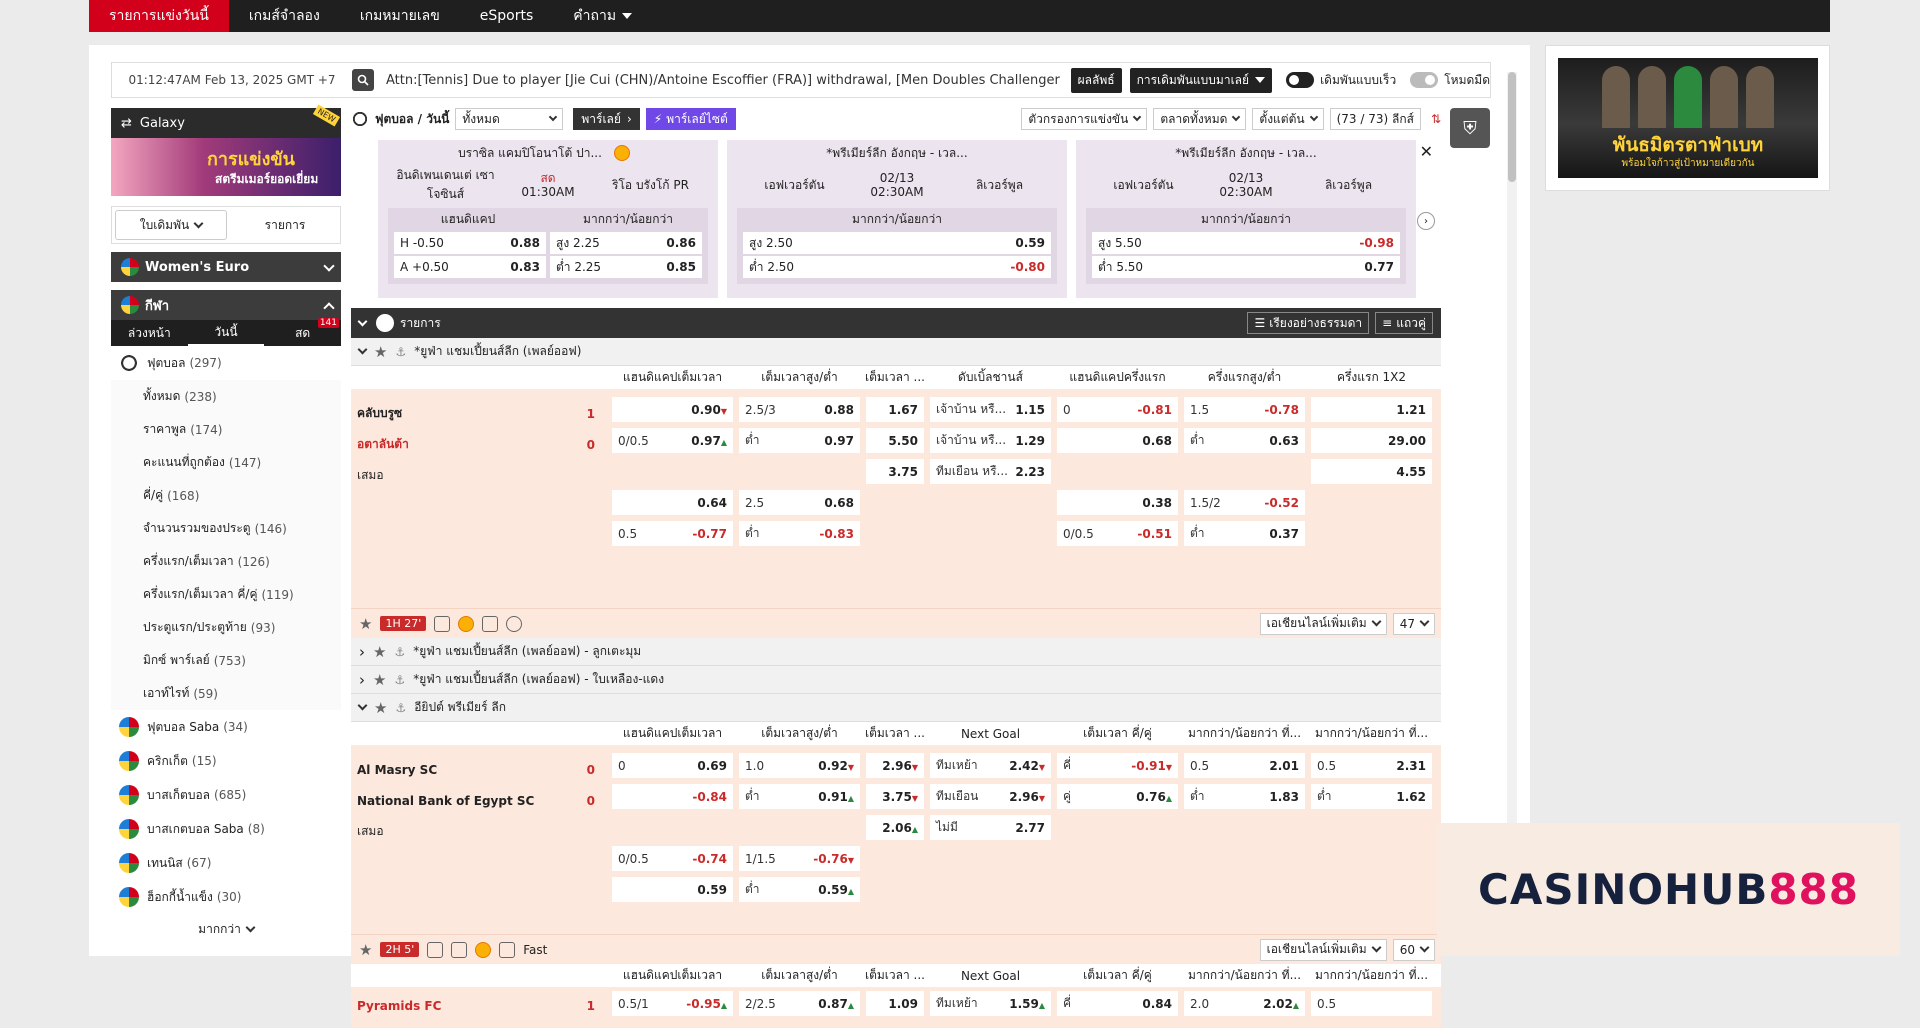  I want to click on odds-cell: ต่ำ -0.83, so click(799, 533).